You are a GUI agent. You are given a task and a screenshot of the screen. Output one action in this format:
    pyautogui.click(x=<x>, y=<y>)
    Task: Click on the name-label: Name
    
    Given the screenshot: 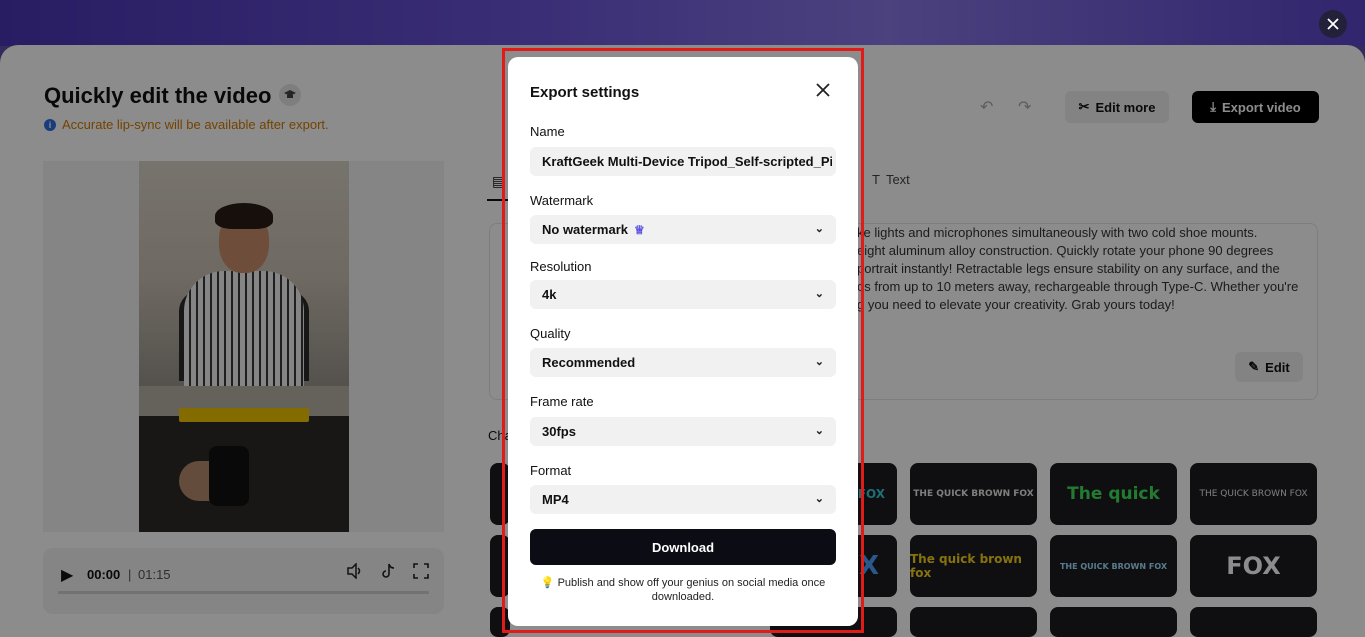 What is the action you would take?
    pyautogui.click(x=547, y=131)
    